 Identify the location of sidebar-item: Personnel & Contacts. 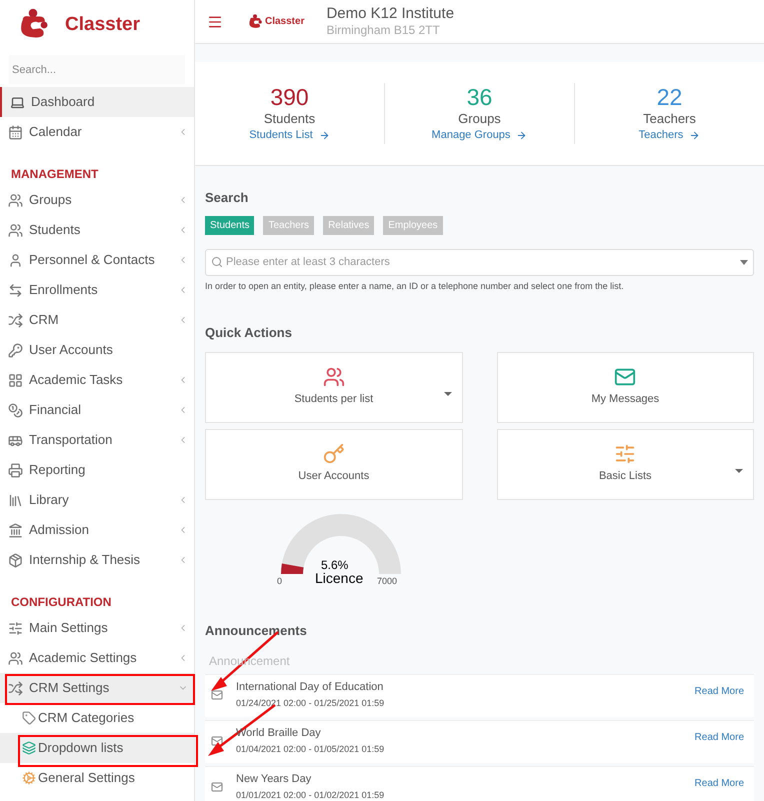
(97, 260).